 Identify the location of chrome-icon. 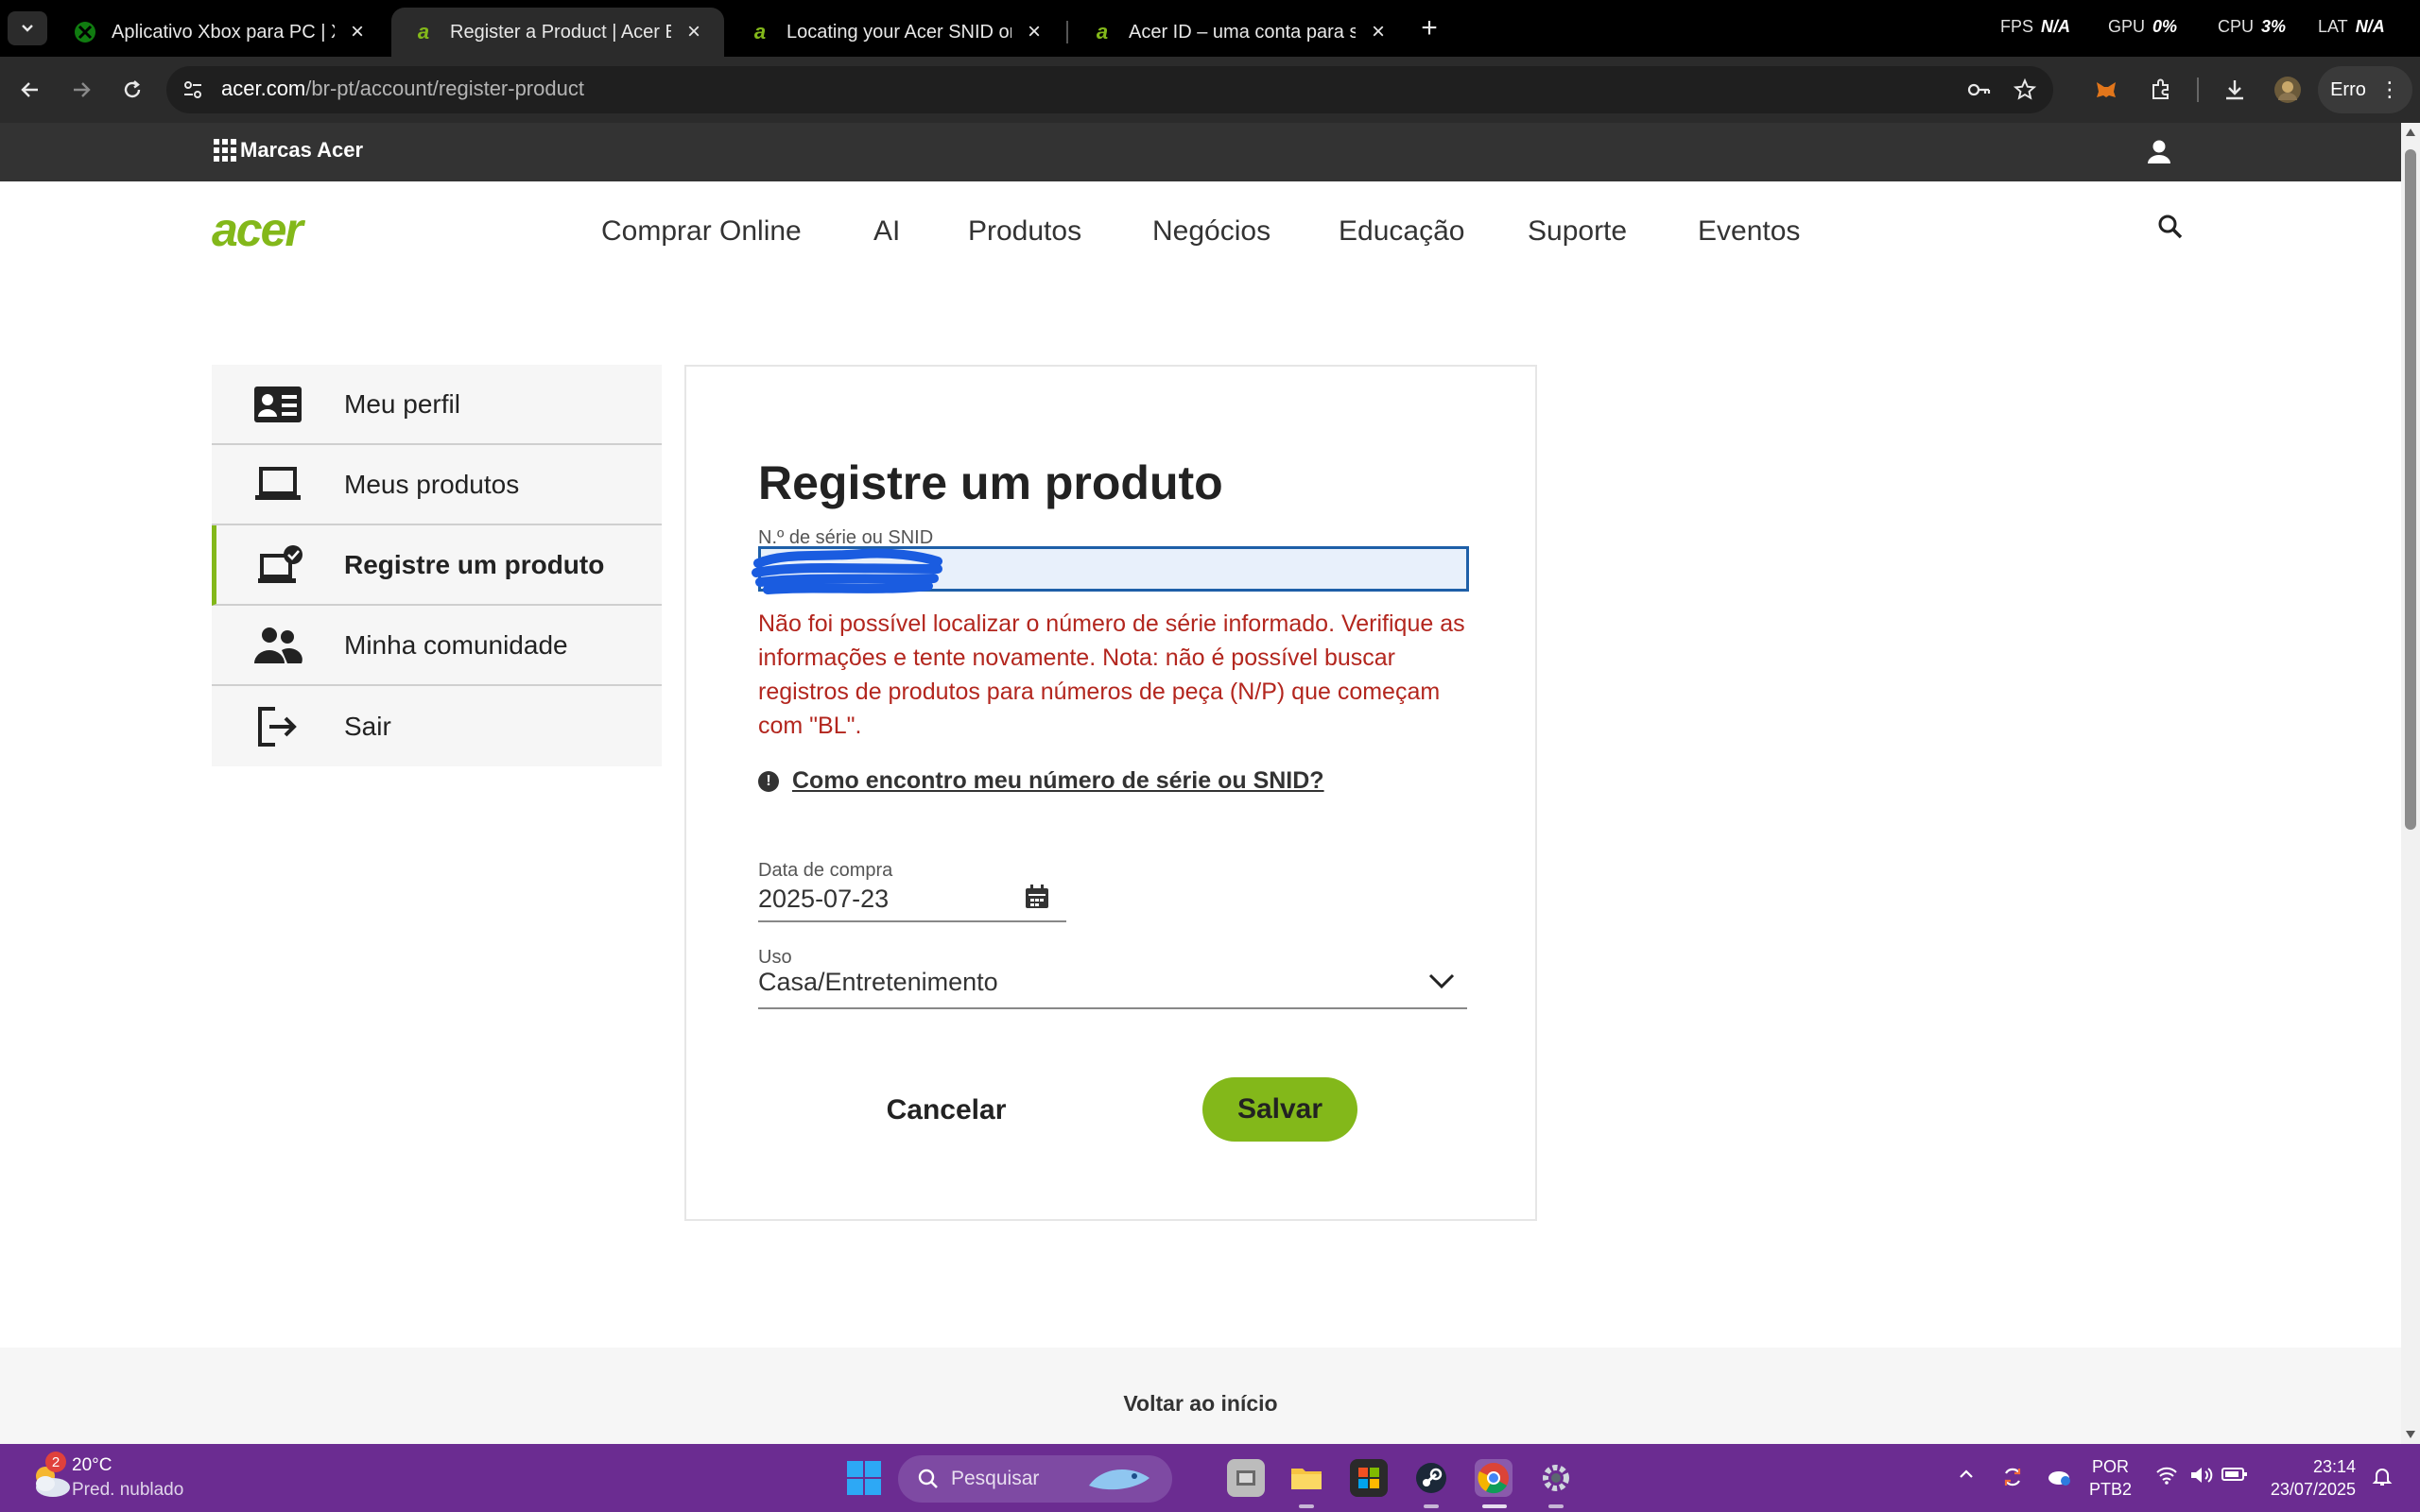
(1494, 1478).